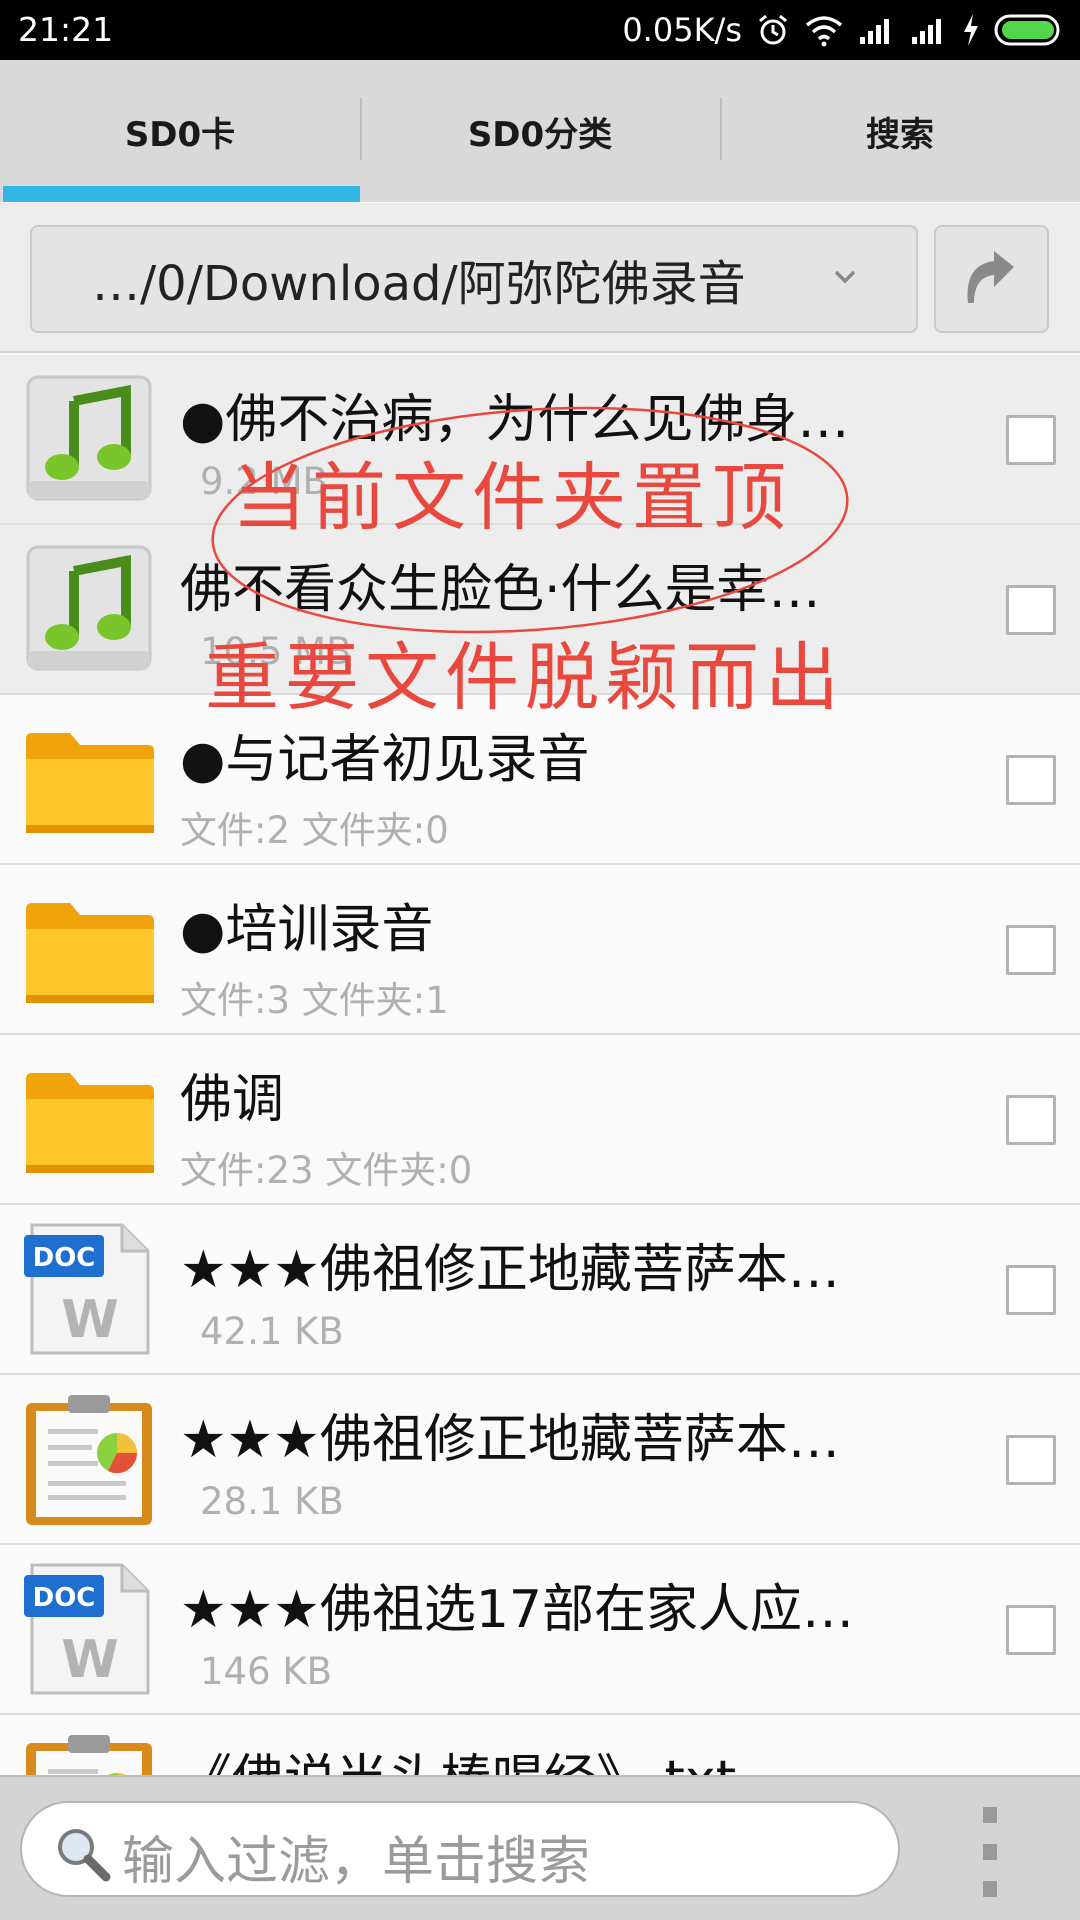 This screenshot has width=1080, height=1920. Describe the element at coordinates (314, 830) in the screenshot. I see `folder-info: 文件:2 文件夹:0` at that location.